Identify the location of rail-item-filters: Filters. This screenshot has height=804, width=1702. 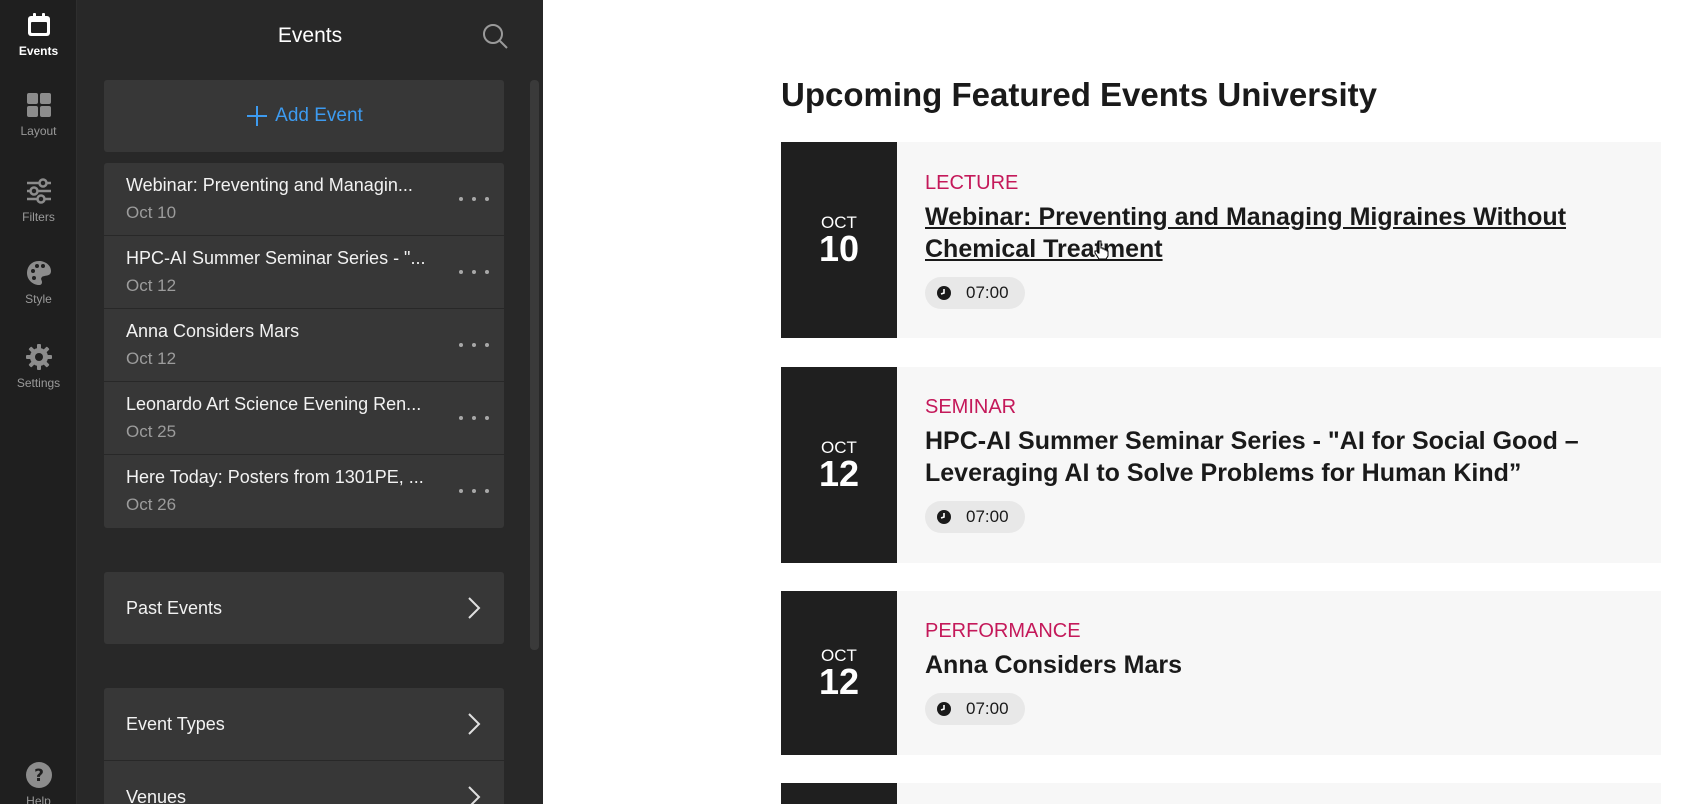
(38, 200).